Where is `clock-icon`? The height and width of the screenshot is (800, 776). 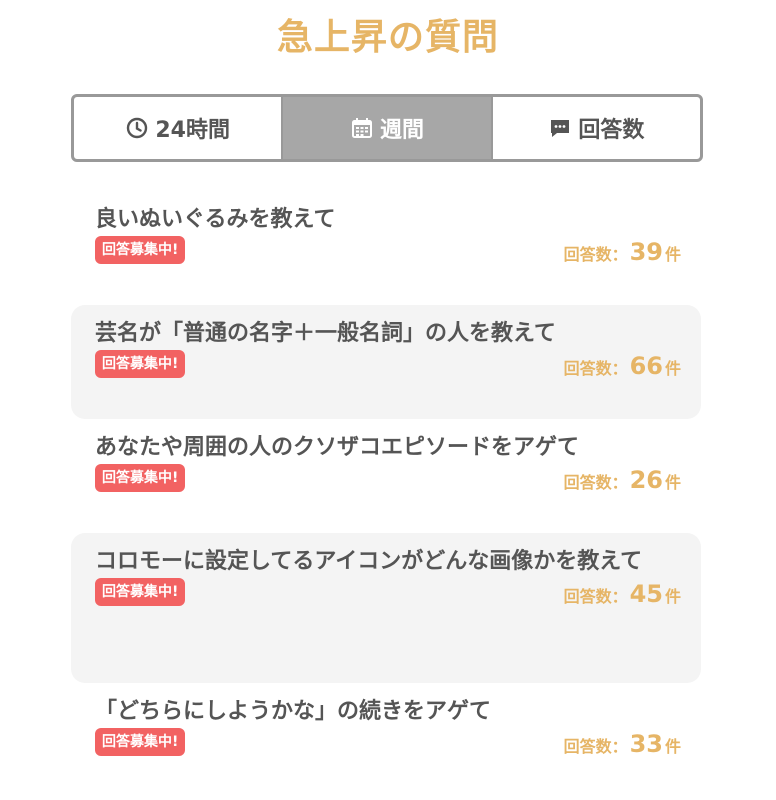 clock-icon is located at coordinates (137, 128).